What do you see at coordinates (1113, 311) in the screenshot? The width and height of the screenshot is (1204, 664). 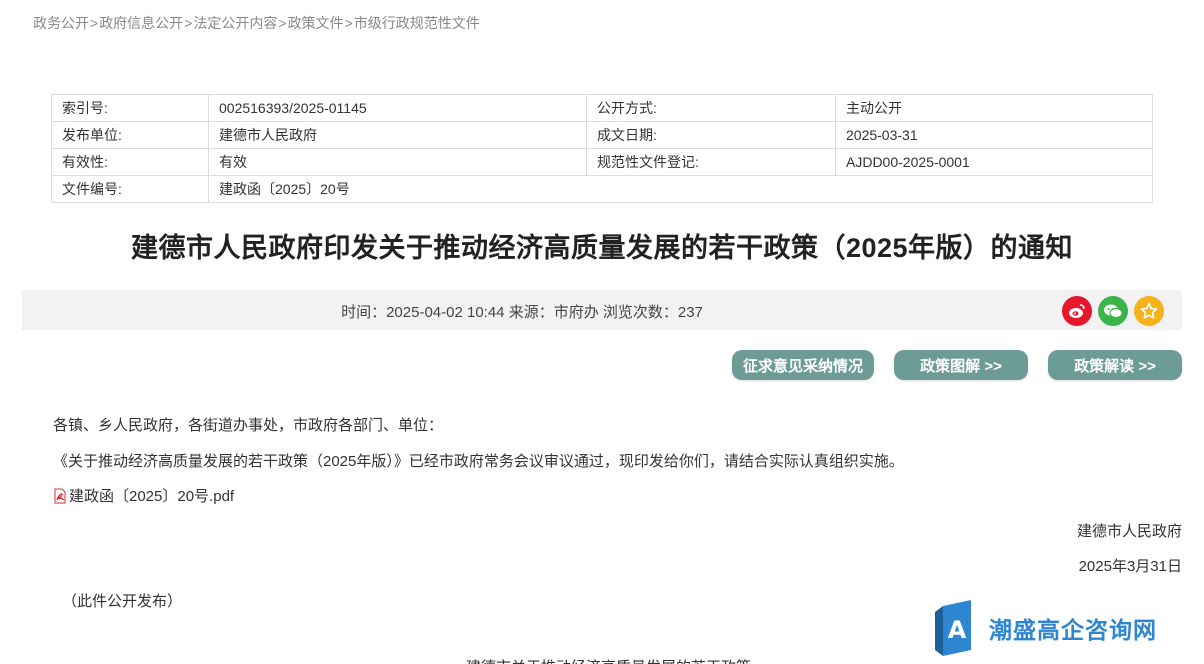 I see `wechat-share-icon` at bounding box center [1113, 311].